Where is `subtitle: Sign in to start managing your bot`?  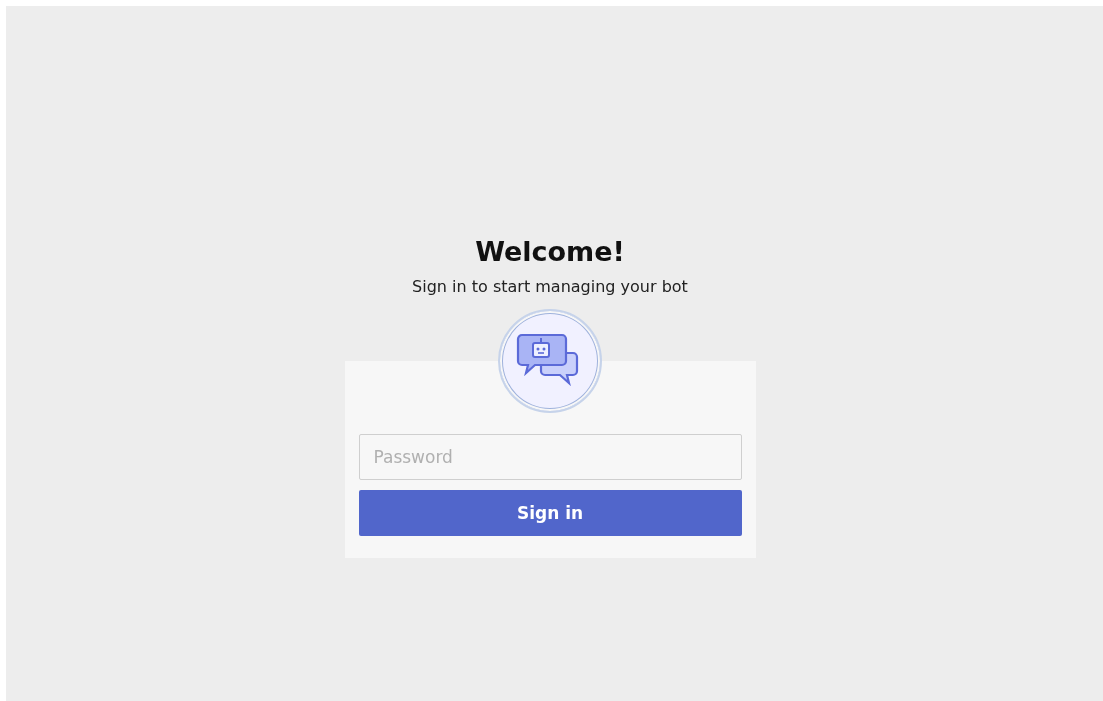 subtitle: Sign in to start managing your bot is located at coordinates (550, 287).